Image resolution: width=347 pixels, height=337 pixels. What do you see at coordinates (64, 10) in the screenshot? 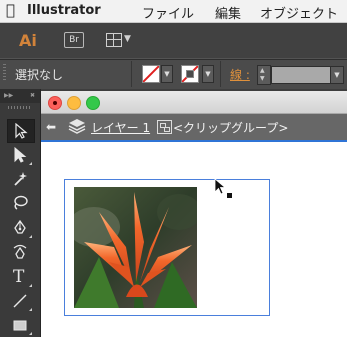
I see `menu-app-name: Illustrator` at bounding box center [64, 10].